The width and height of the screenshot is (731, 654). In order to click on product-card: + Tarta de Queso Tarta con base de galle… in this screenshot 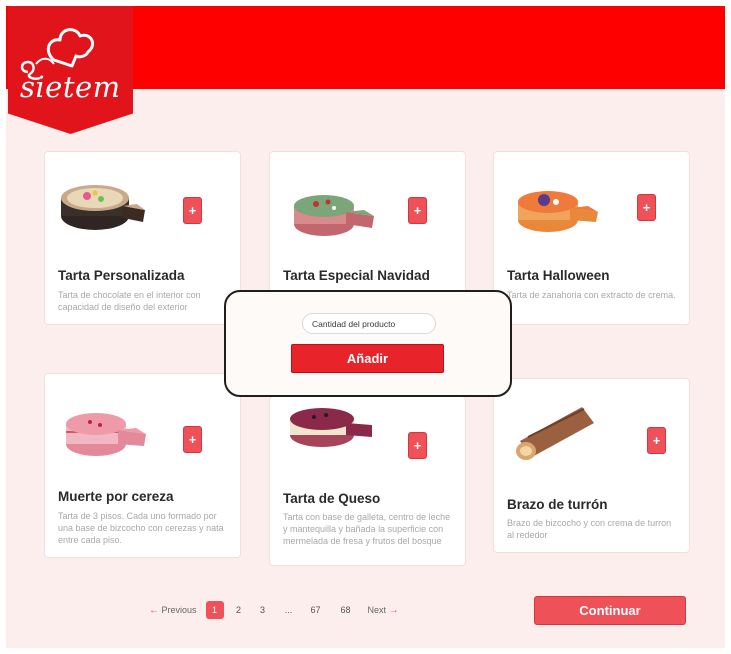, I will do `click(367, 481)`.